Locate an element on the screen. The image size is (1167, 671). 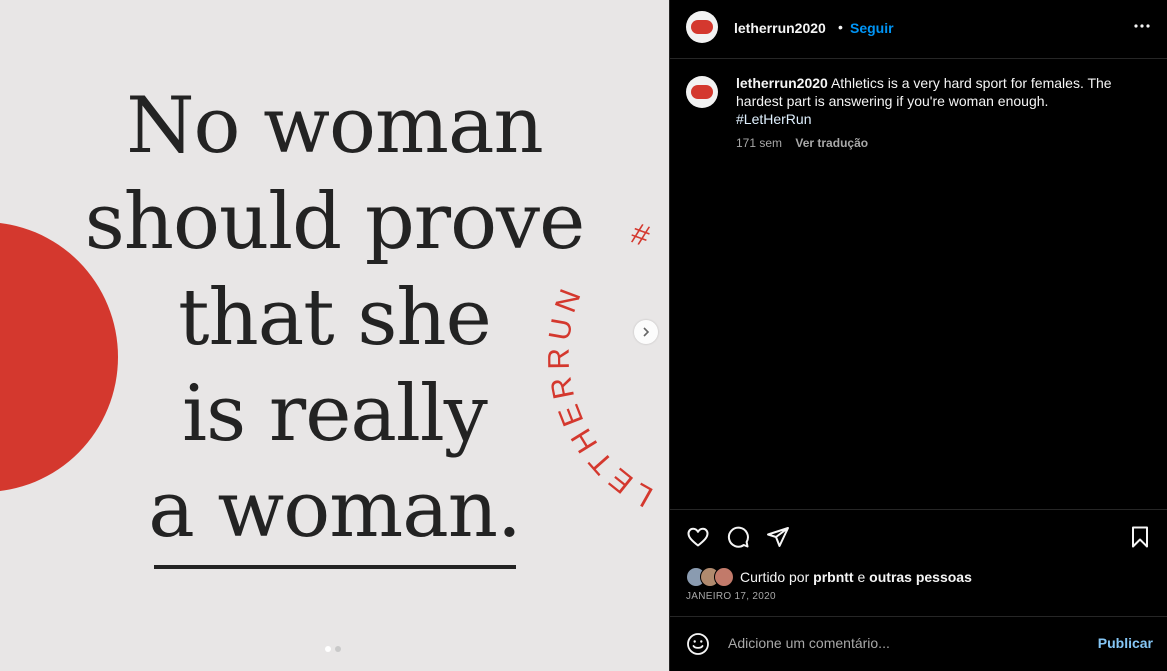
caption-avatar is located at coordinates (702, 92).